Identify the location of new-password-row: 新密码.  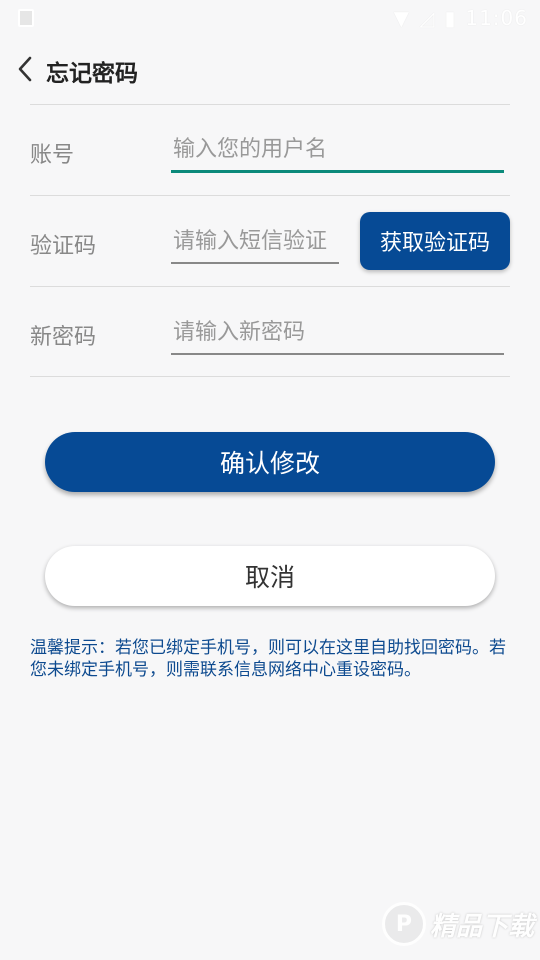
(270, 331).